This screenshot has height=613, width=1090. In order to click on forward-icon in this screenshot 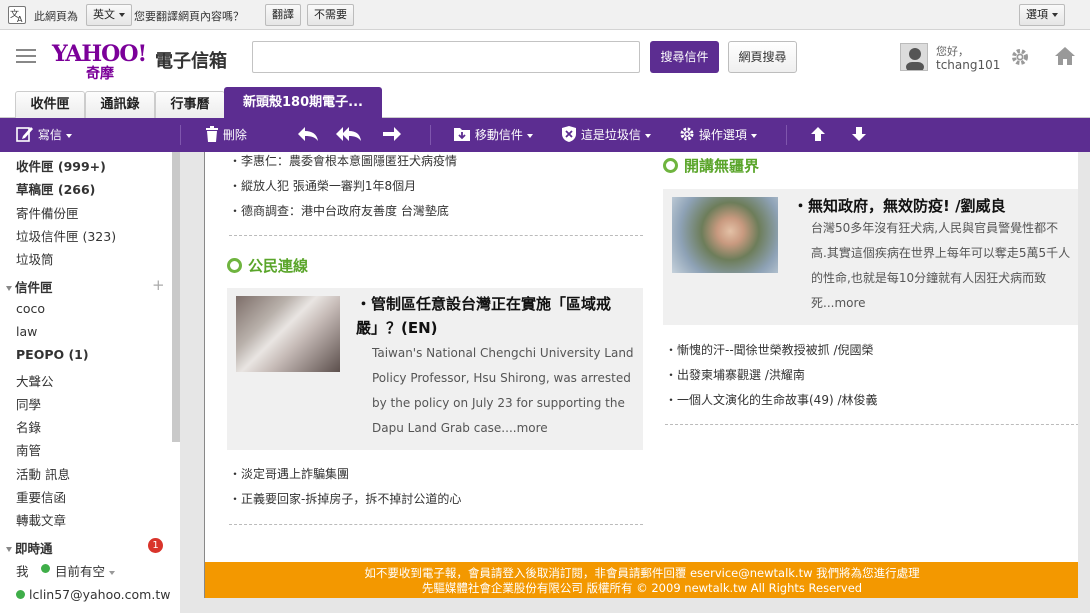, I will do `click(392, 135)`.